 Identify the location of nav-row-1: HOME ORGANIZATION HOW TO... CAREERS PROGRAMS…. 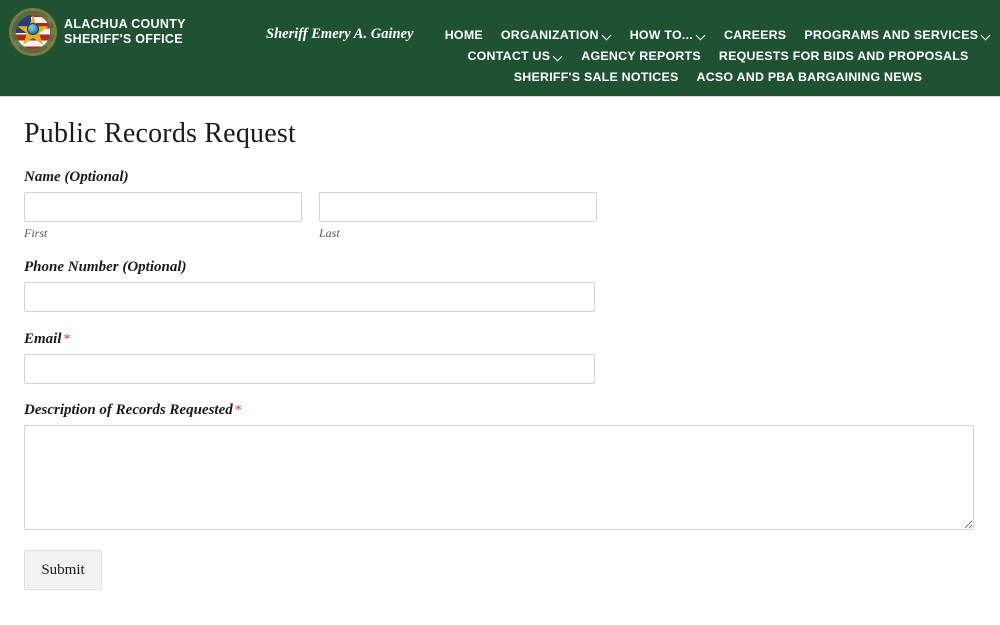
(718, 34).